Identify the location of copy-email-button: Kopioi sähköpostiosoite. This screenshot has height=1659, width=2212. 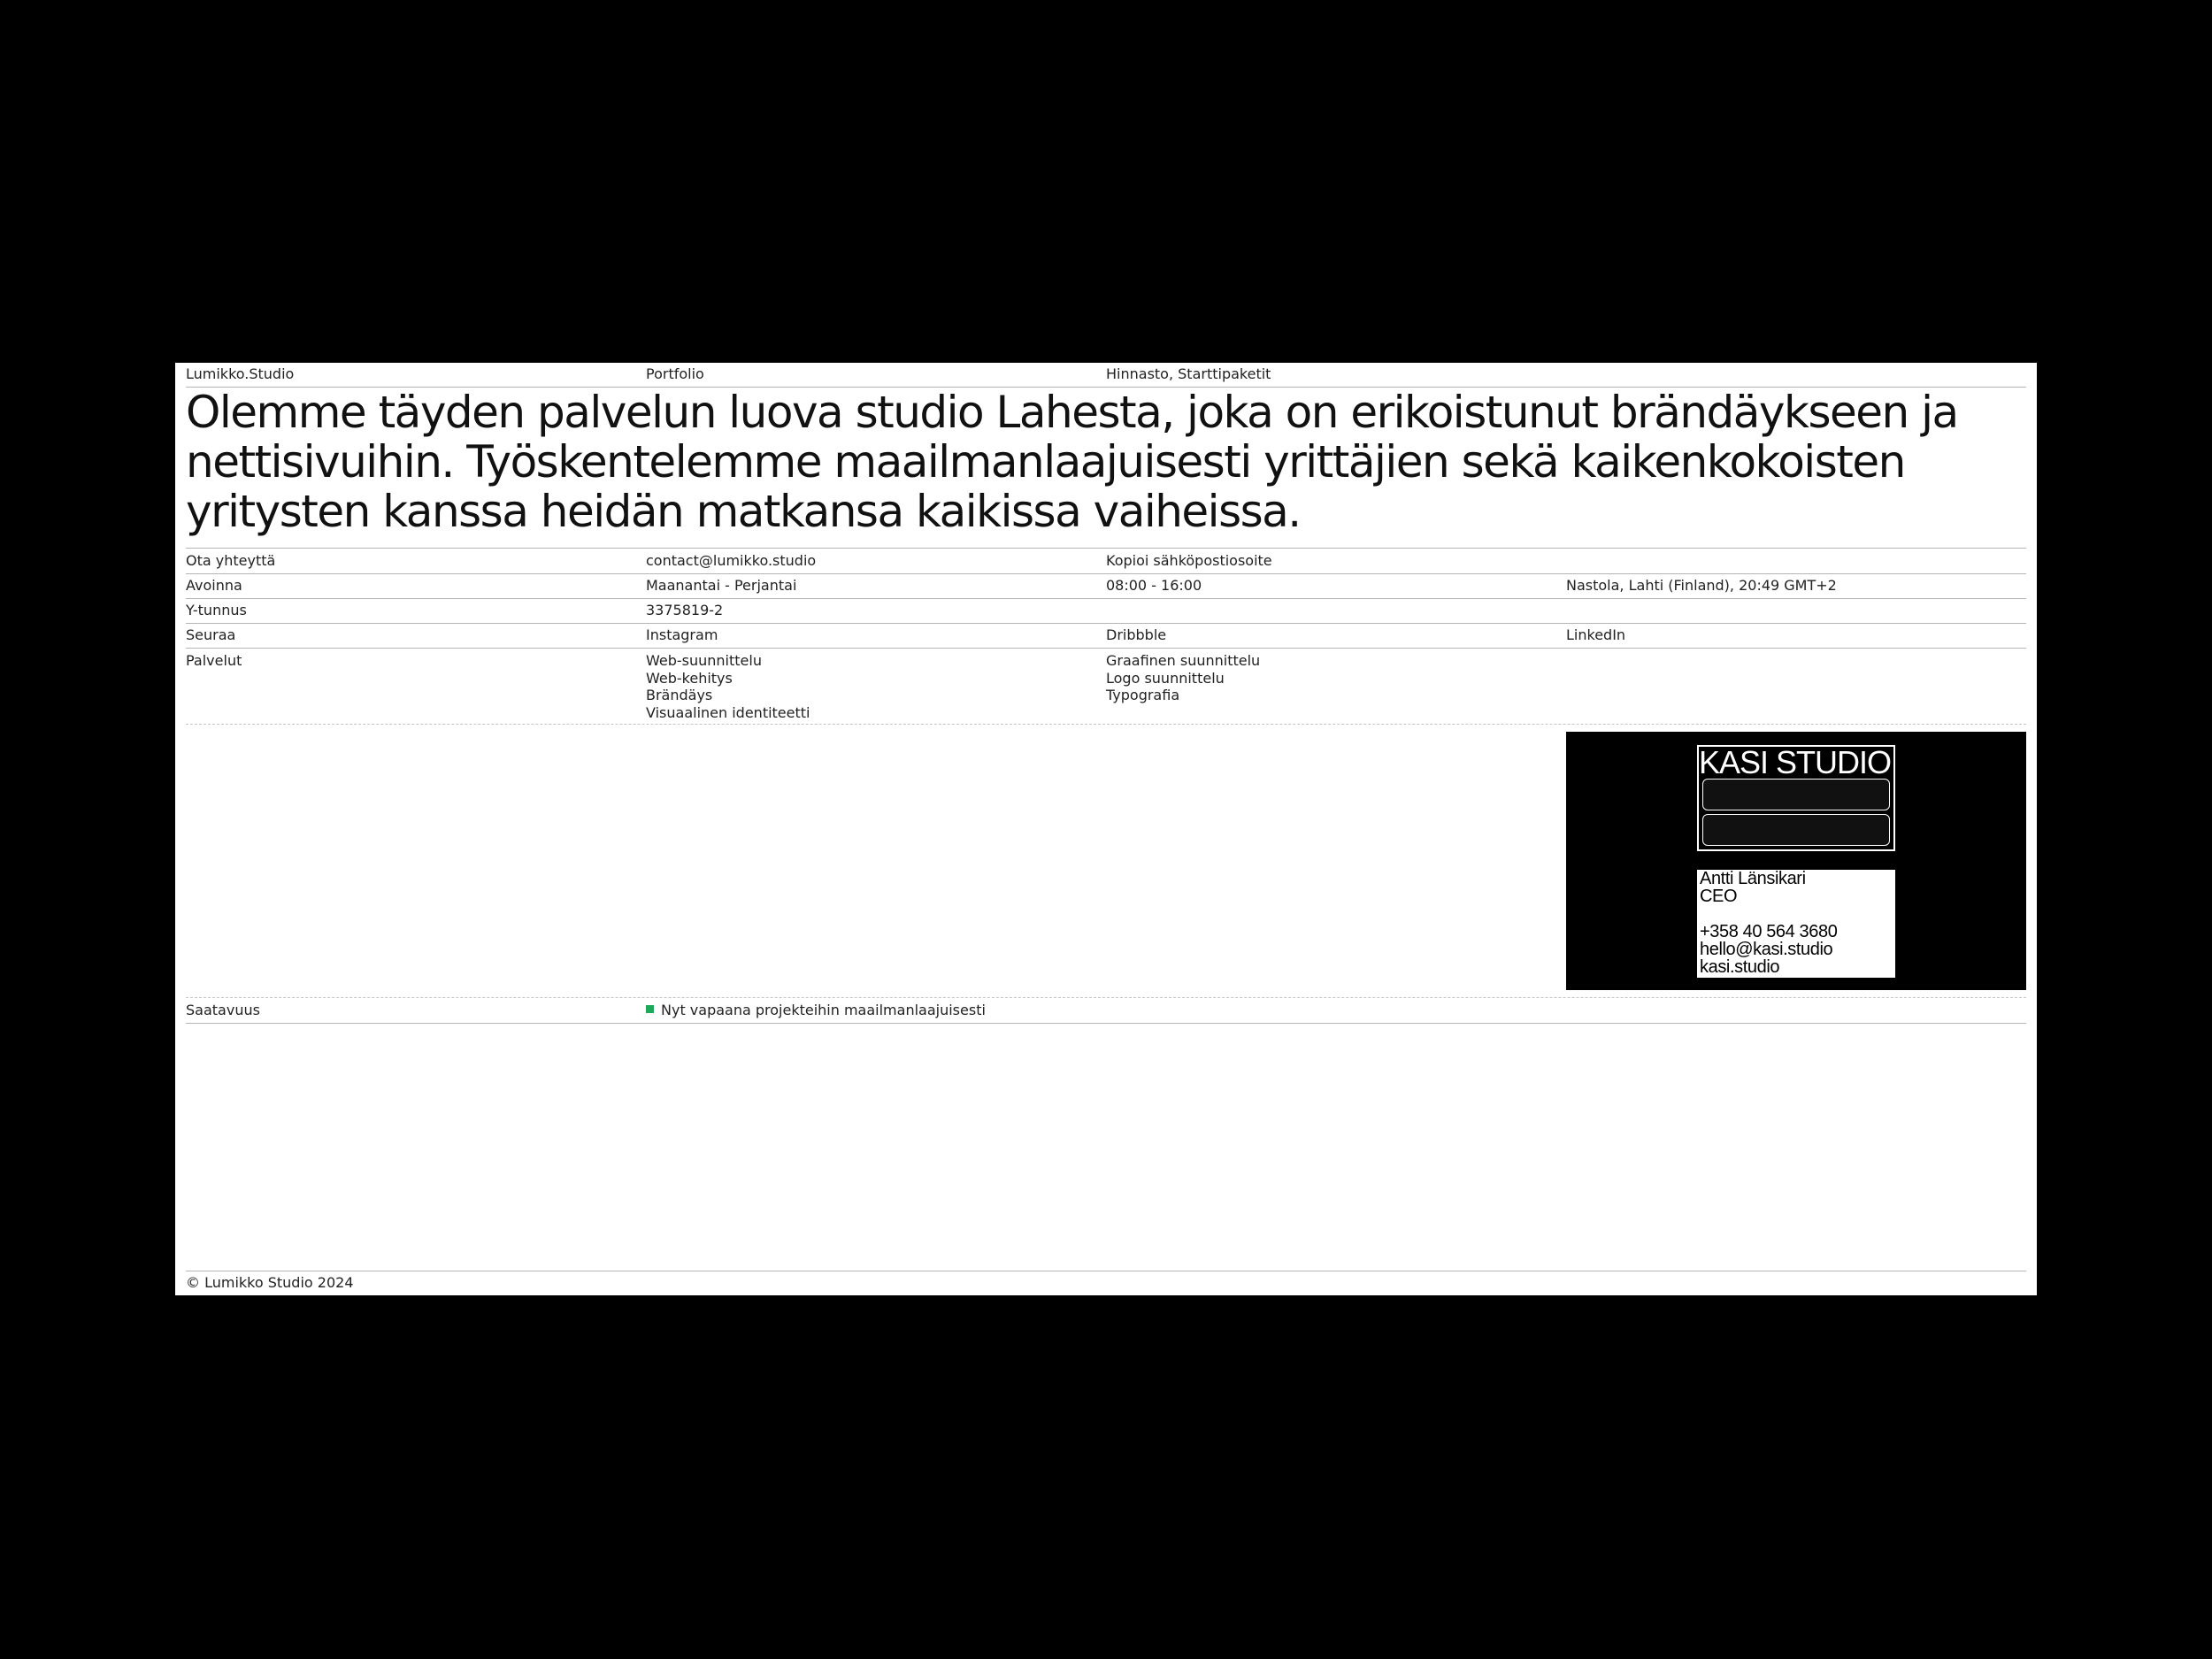
(1189, 561).